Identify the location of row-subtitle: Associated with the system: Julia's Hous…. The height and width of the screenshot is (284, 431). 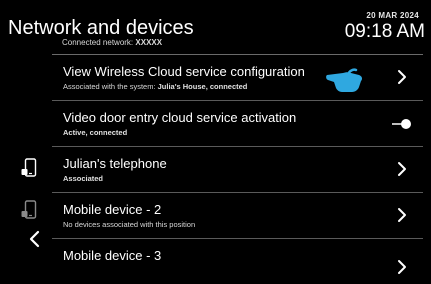
(155, 86).